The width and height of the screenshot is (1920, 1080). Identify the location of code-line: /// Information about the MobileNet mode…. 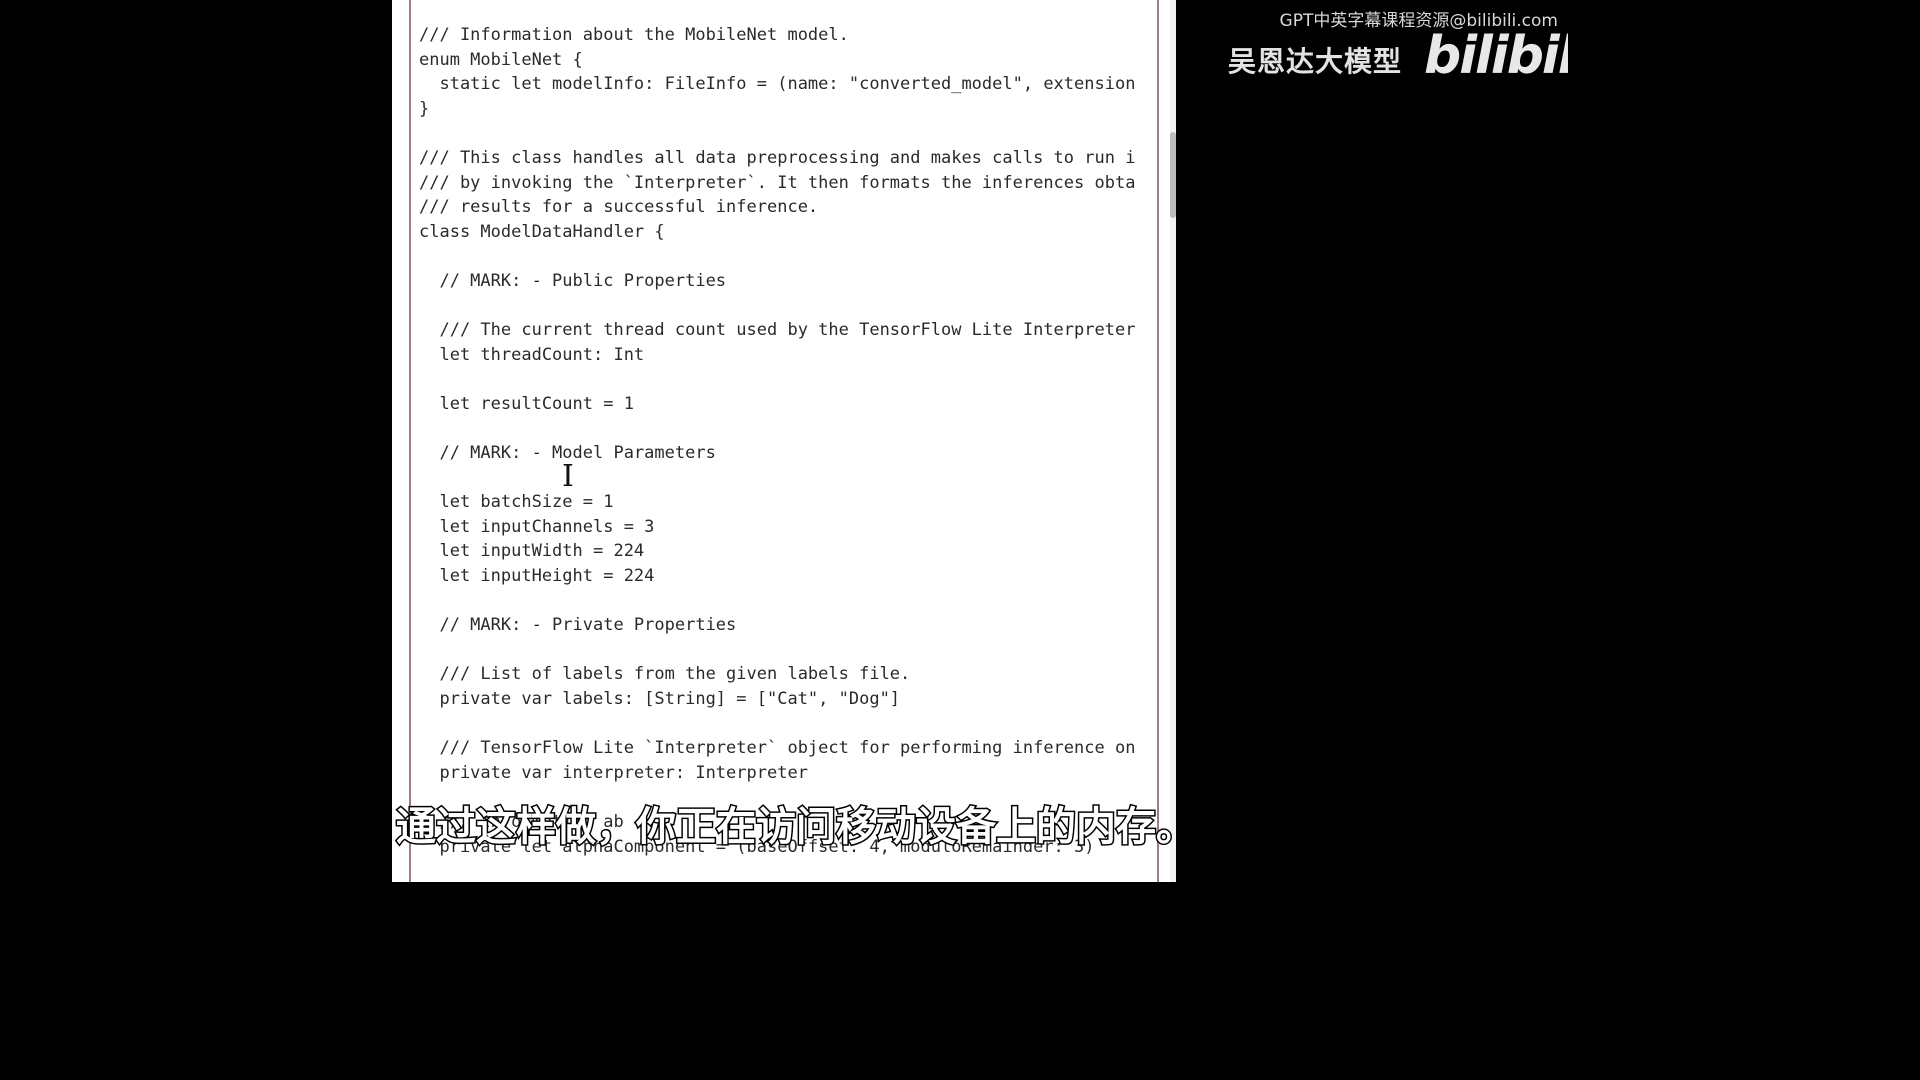
(788, 35).